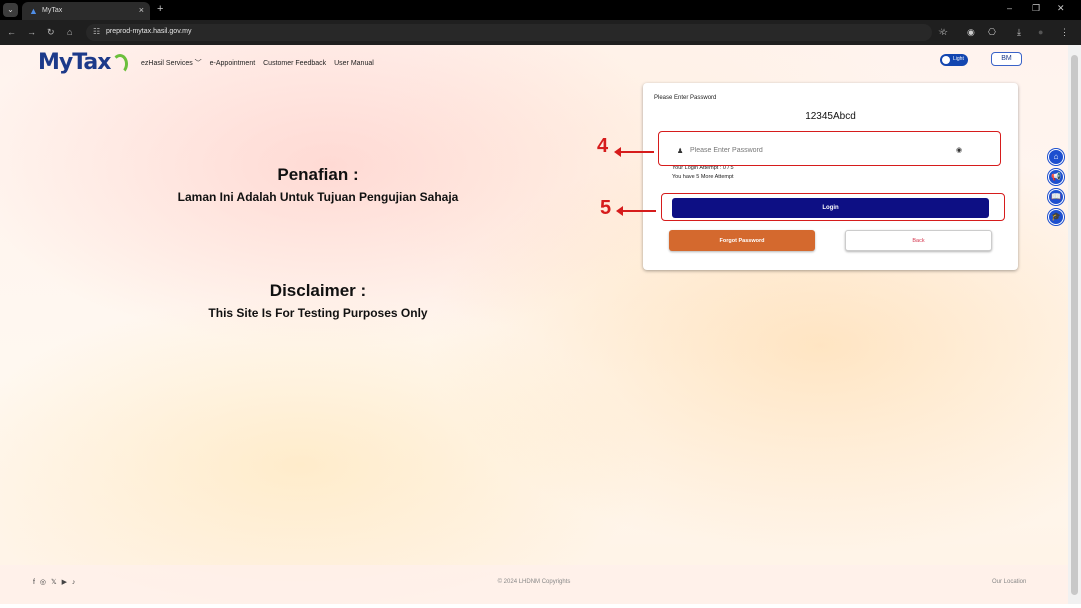  I want to click on browser-tab-mytax: ▲ MyTax ×, so click(86, 11).